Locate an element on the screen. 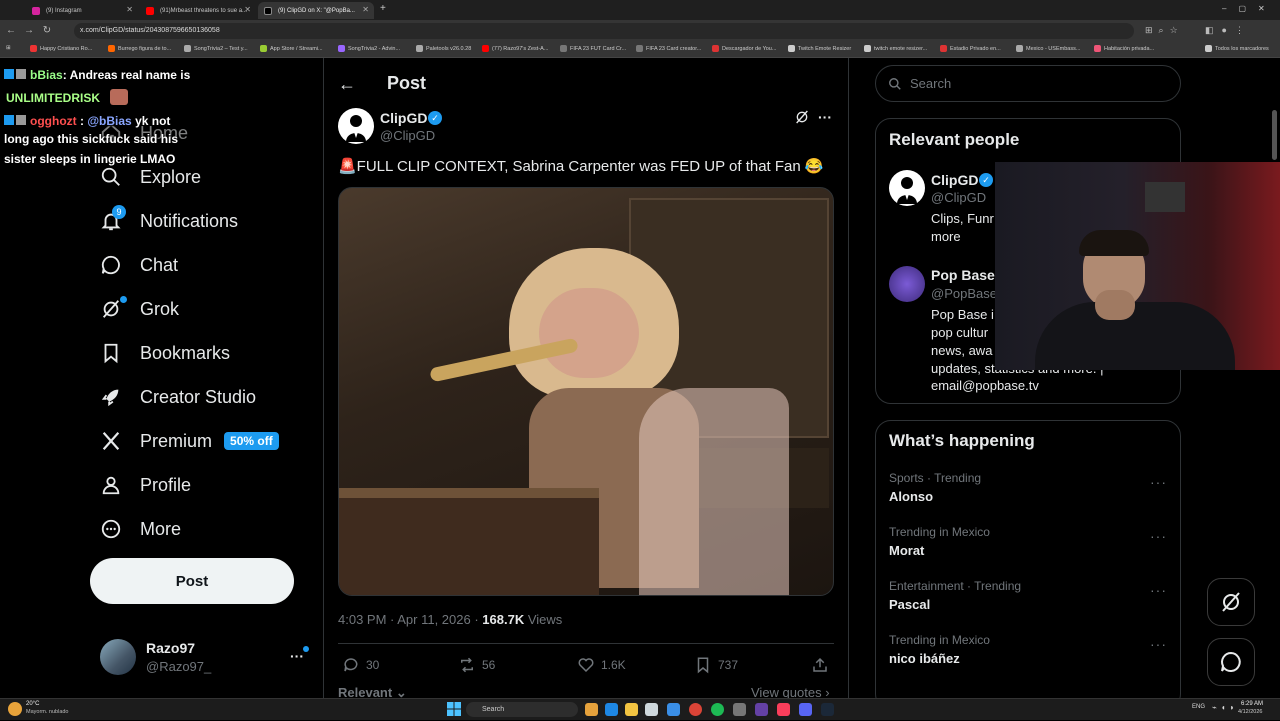  tray-icons: ⌁◖◗ is located at coordinates (1225, 707).